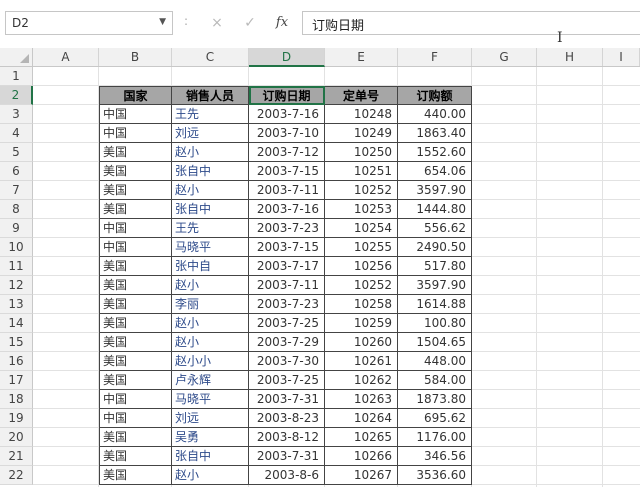 Image resolution: width=640 pixels, height=487 pixels. What do you see at coordinates (361, 152) in the screenshot?
I see `cell-order-id: 10250` at bounding box center [361, 152].